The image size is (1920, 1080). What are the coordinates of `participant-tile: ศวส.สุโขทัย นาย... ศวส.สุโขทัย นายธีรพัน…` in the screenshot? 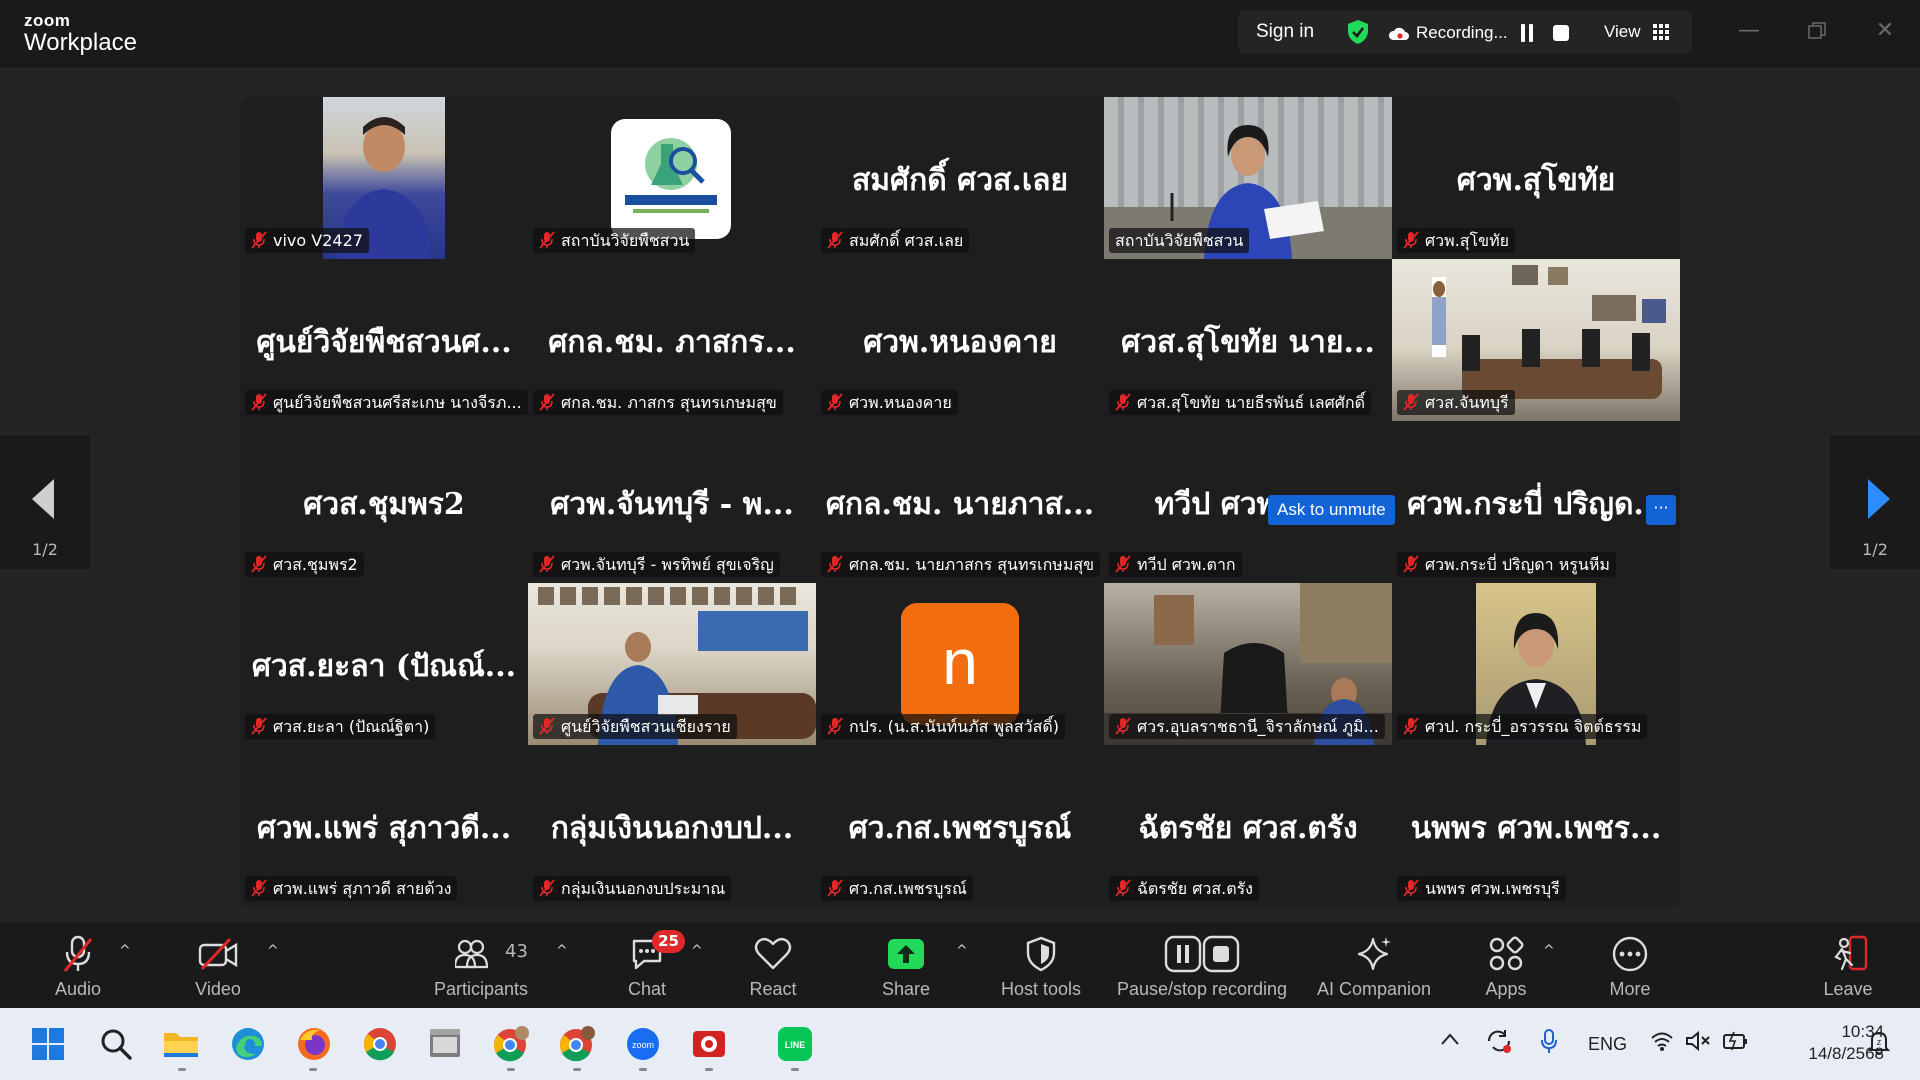 It's located at (1248, 340).